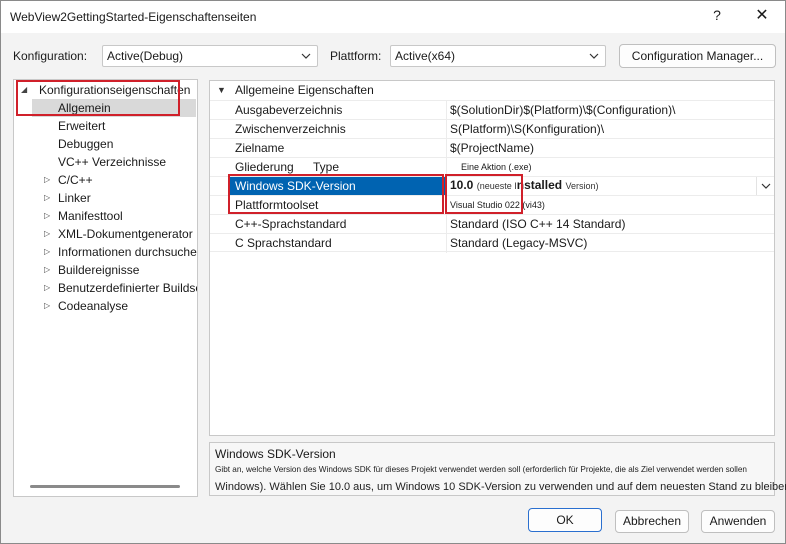  What do you see at coordinates (652, 521) in the screenshot?
I see `cancel-button: Abbrechen` at bounding box center [652, 521].